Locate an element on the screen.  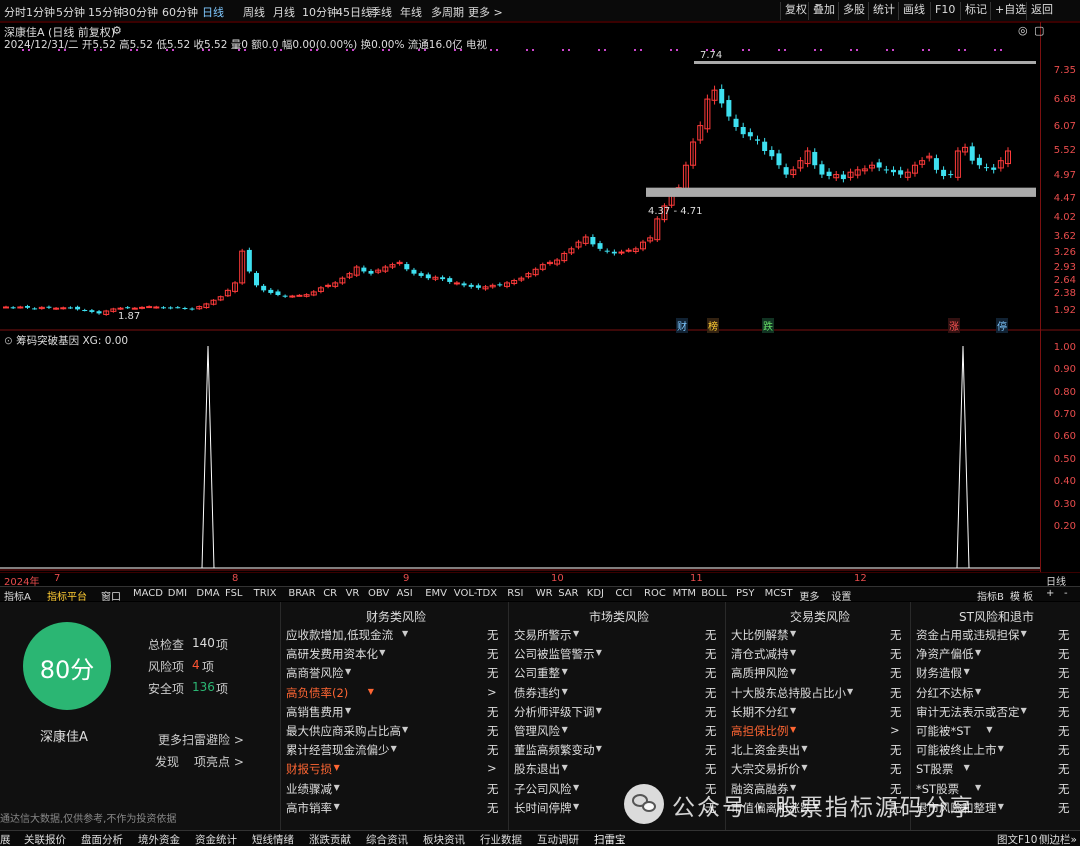
indicator-tab: OBV is located at coordinates (378, 593).